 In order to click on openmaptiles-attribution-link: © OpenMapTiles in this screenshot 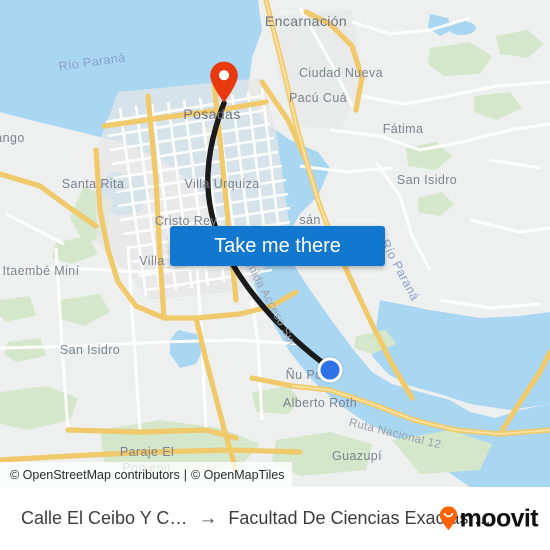, I will do `click(238, 475)`.